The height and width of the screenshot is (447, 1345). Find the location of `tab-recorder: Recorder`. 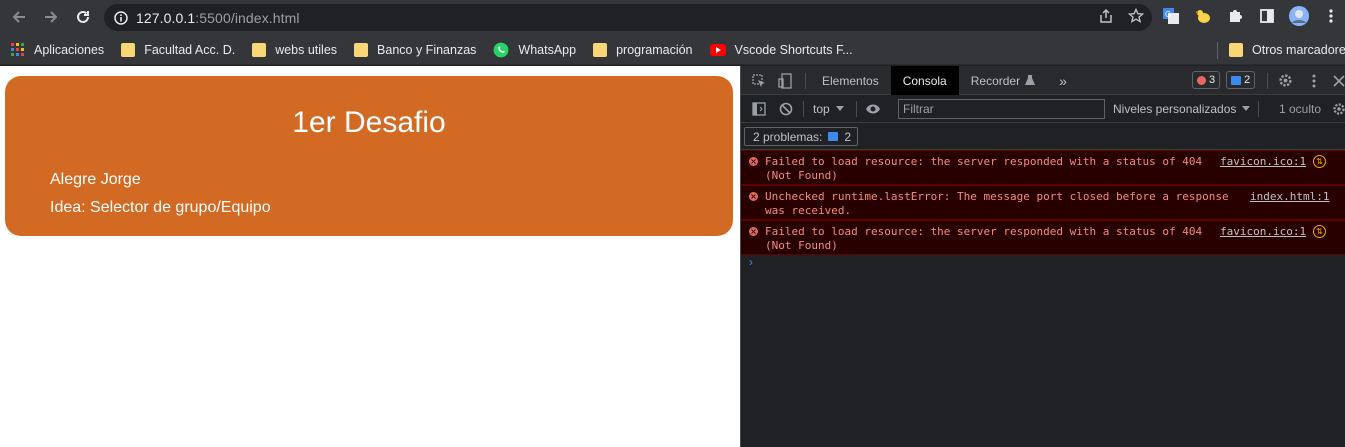

tab-recorder: Recorder is located at coordinates (1003, 80).